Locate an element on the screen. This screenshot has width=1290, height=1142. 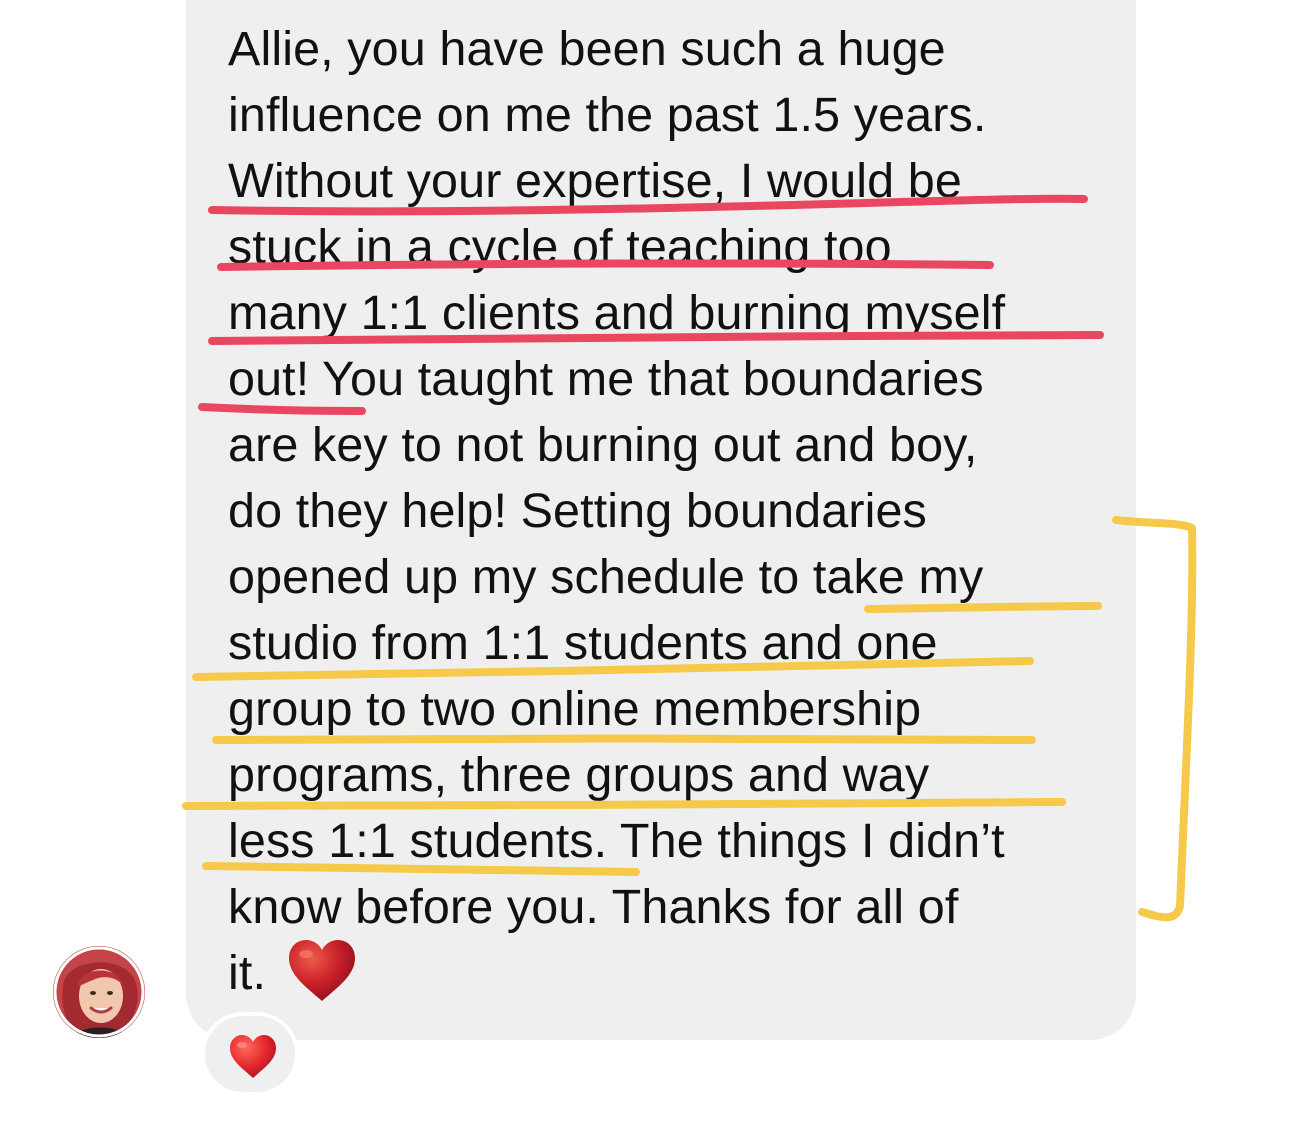
message-line: Allie, you have been such a huge is located at coordinates (587, 49).